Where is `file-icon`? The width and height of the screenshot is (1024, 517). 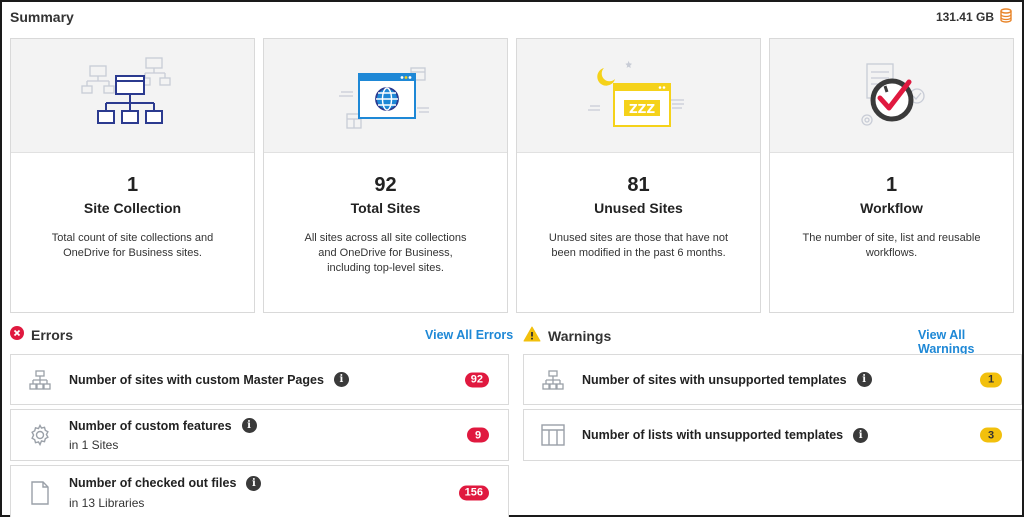 file-icon is located at coordinates (40, 492).